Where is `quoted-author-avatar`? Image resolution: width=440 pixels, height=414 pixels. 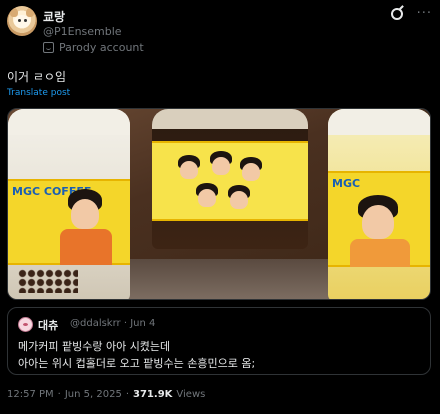
quoted-author-avatar is located at coordinates (25, 324).